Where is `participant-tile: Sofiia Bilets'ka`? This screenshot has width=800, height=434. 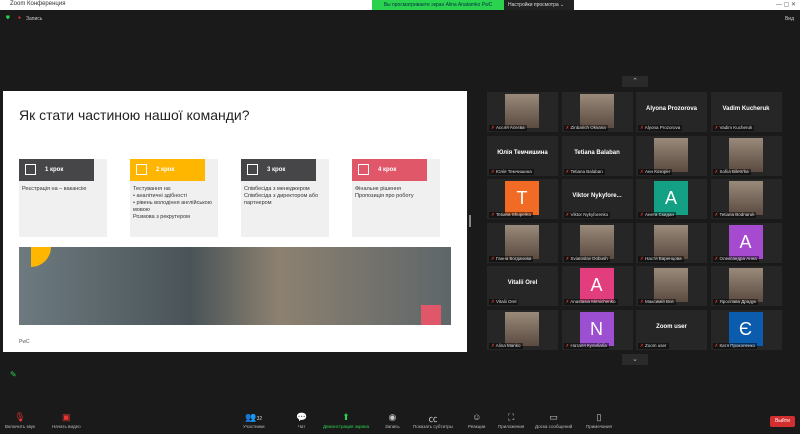
participant-tile: Sofiia Bilets'ka is located at coordinates (746, 155).